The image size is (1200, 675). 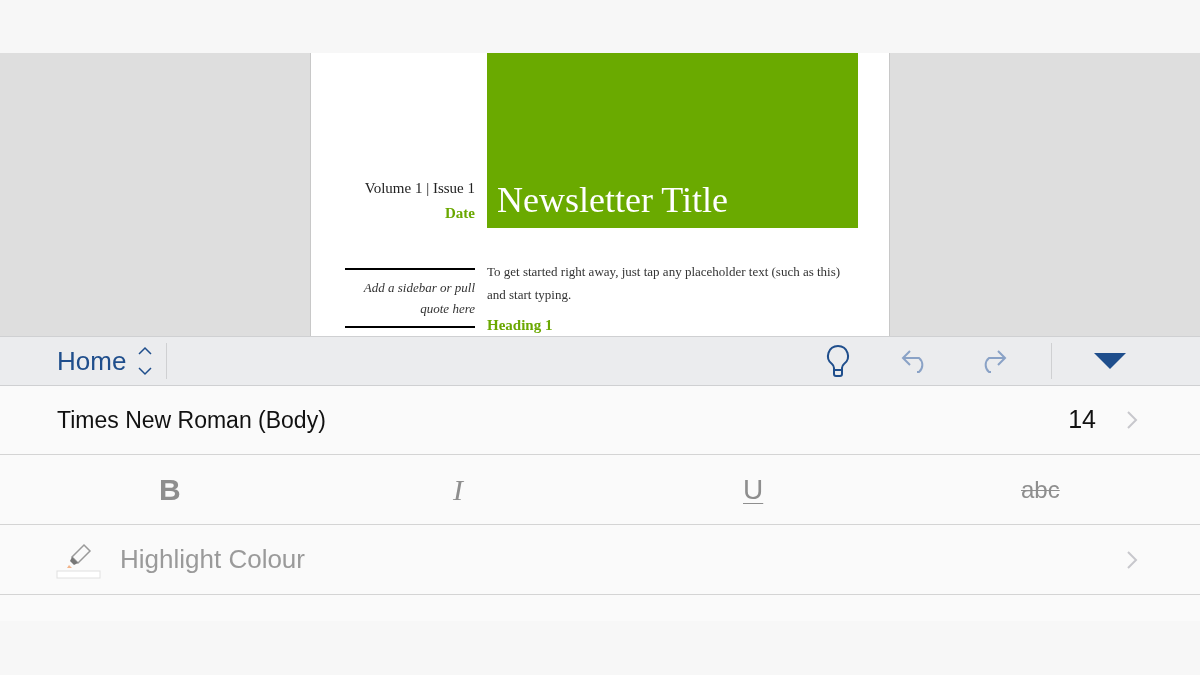 I want to click on newsletter-title: Newsletter Title, so click(x=612, y=200).